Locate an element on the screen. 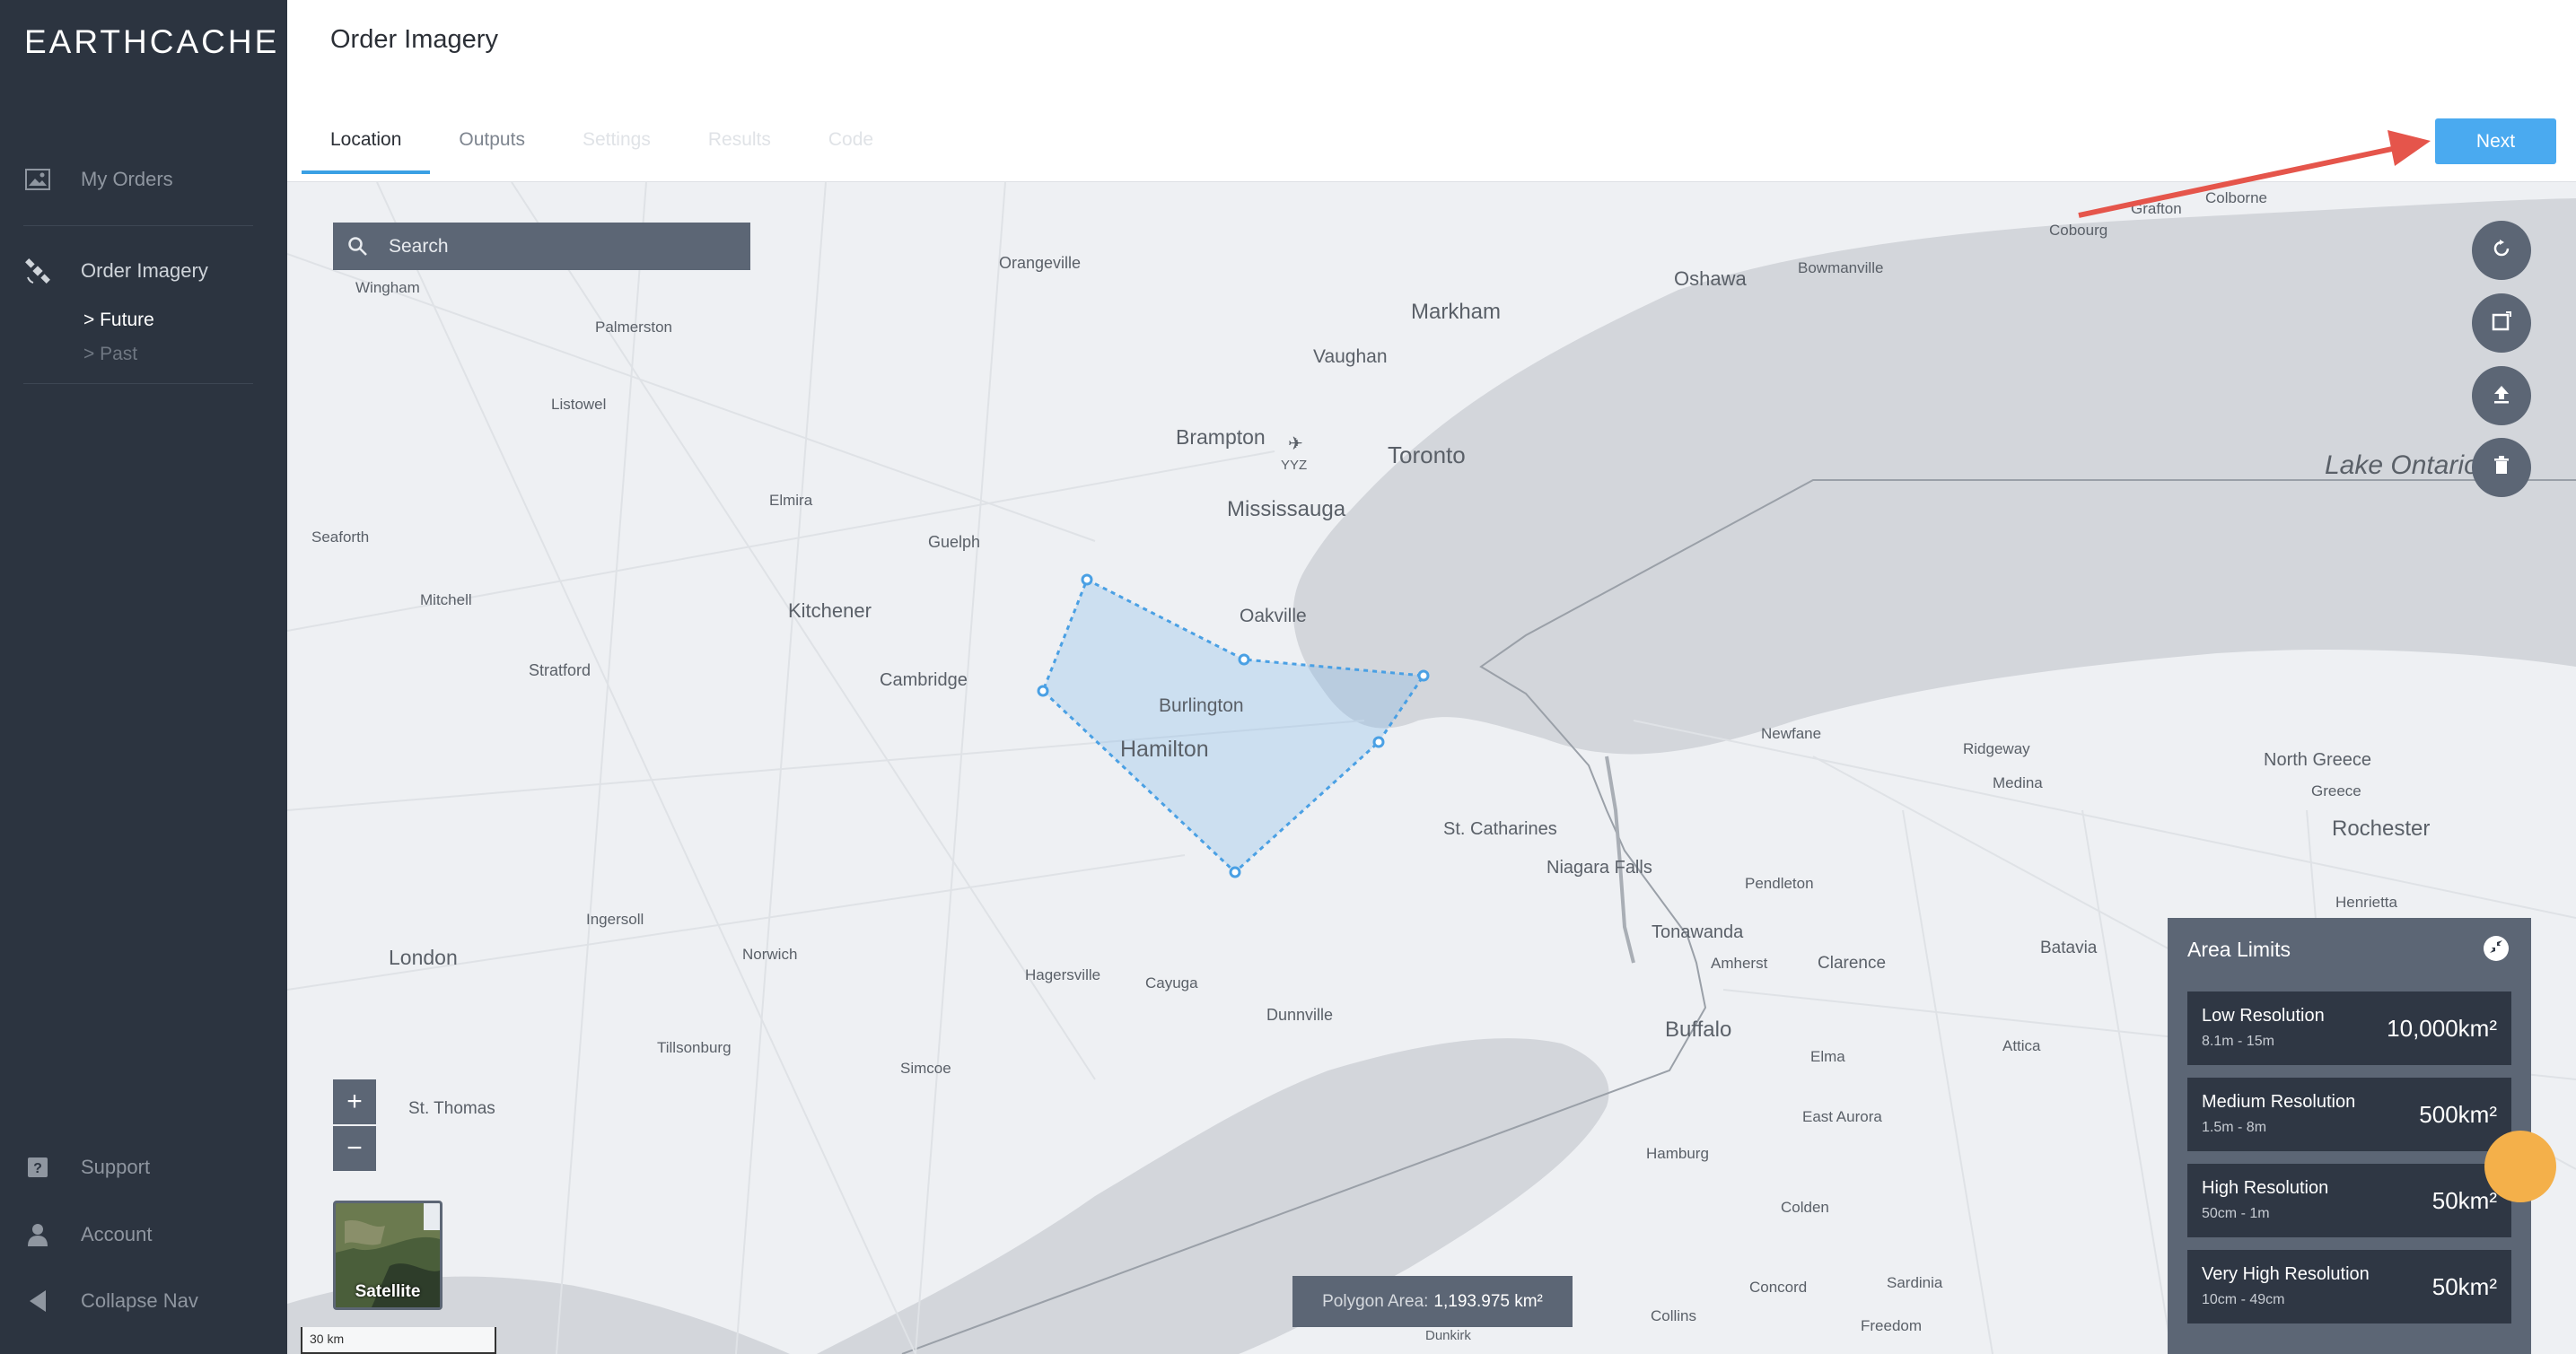 The image size is (2576, 1354). limit-row-very-high: Very High Resolution 10cm - 49cm 50km² is located at coordinates (2349, 1286).